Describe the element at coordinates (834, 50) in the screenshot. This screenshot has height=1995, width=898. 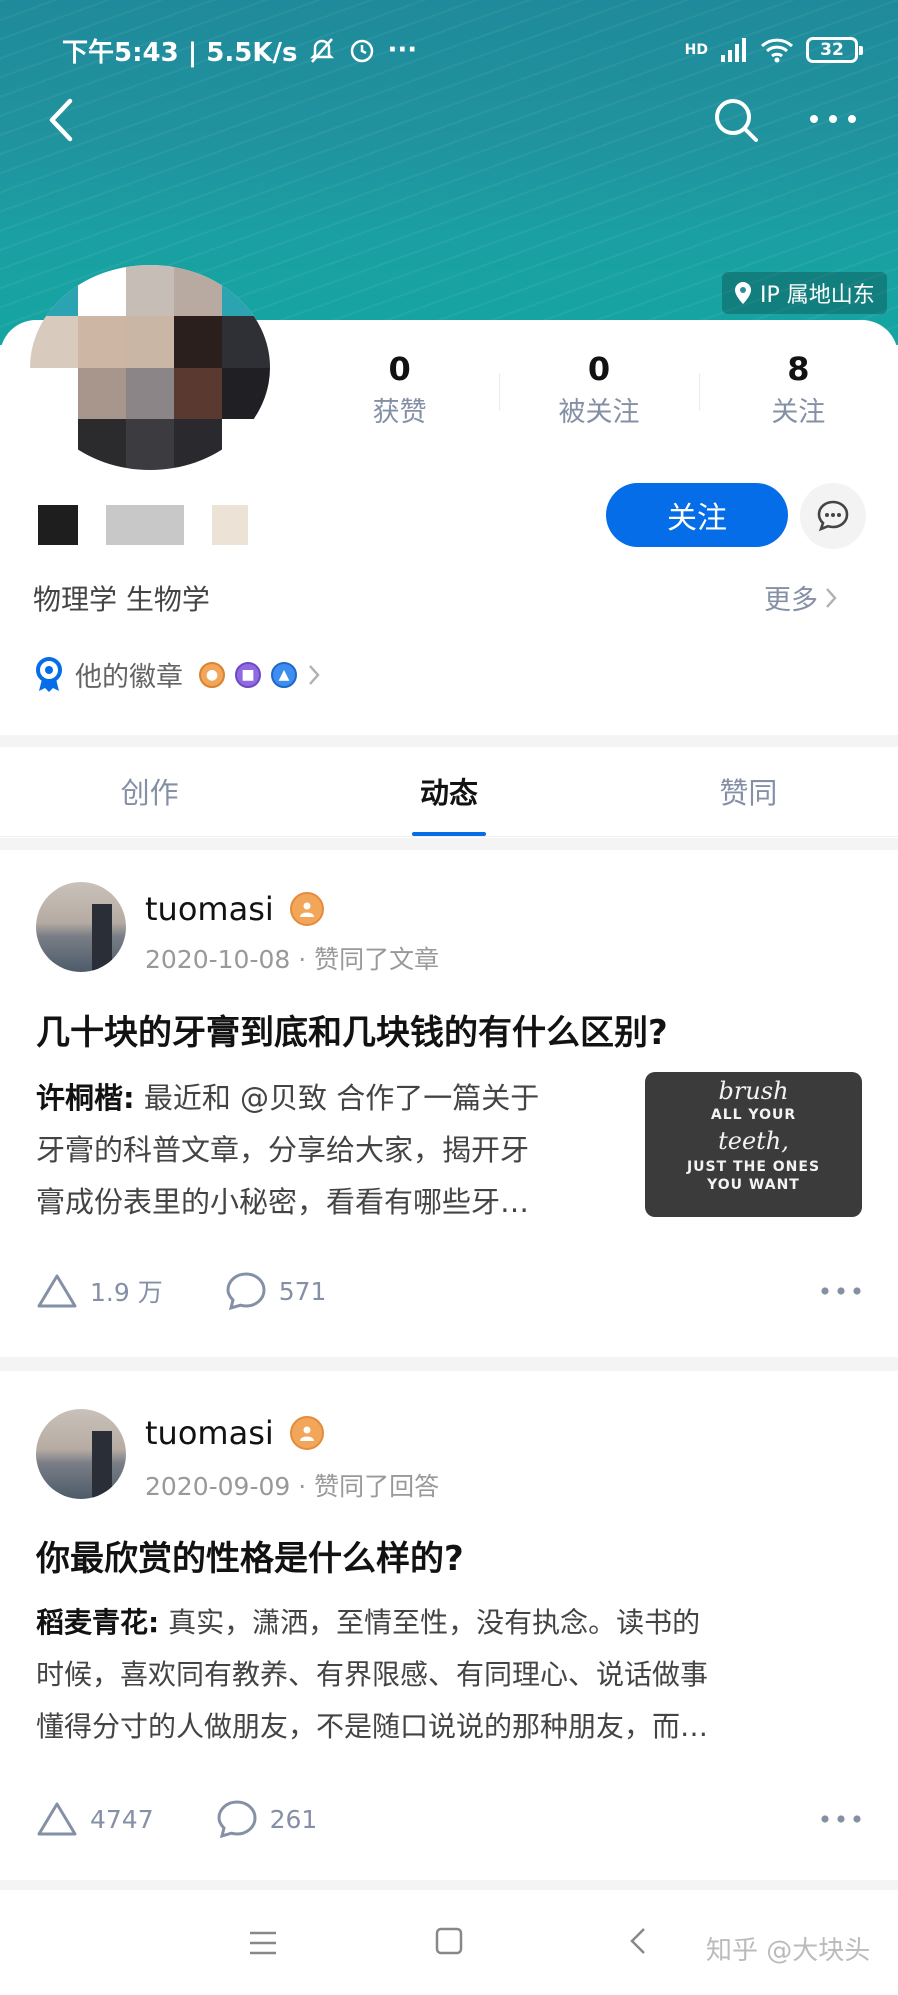
I see `battery-indicator: 32` at that location.